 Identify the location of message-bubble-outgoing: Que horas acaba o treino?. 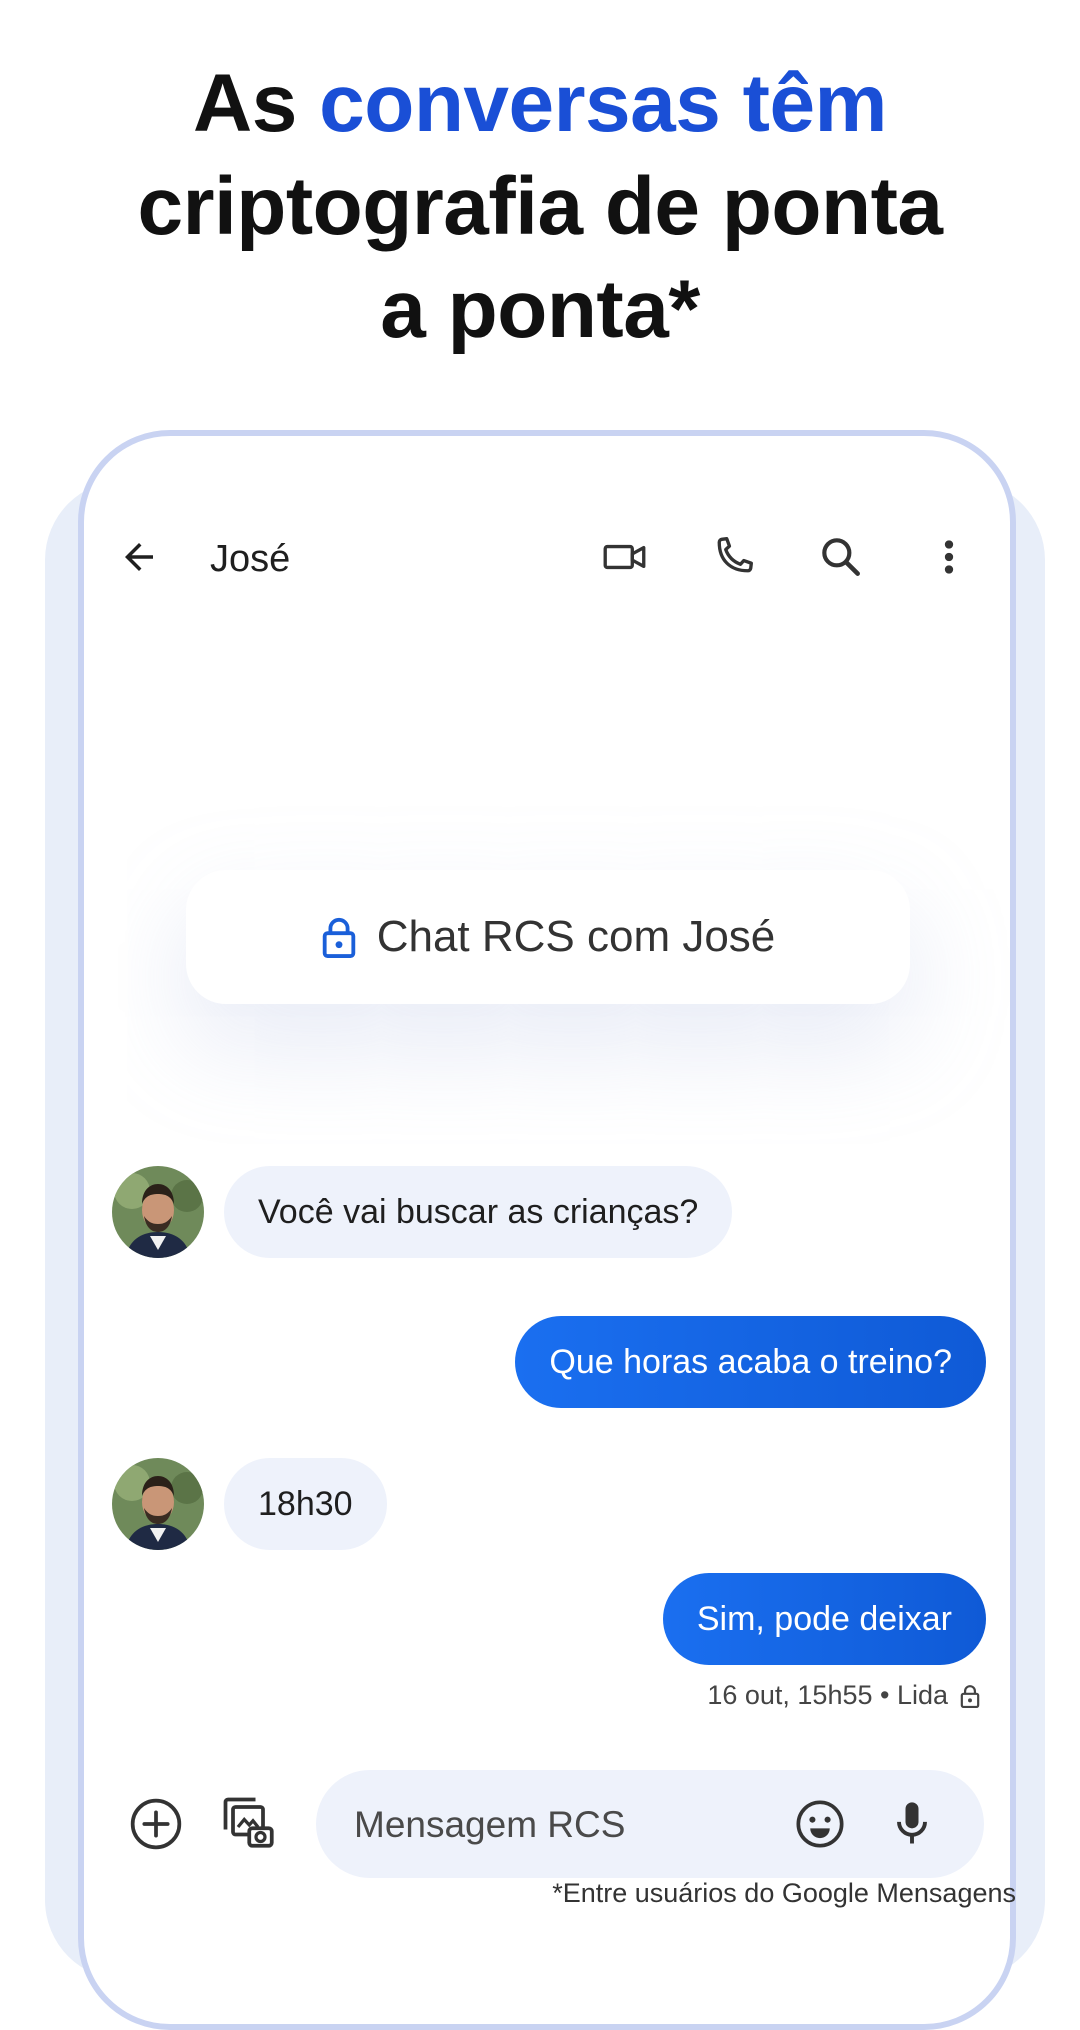
(750, 1362).